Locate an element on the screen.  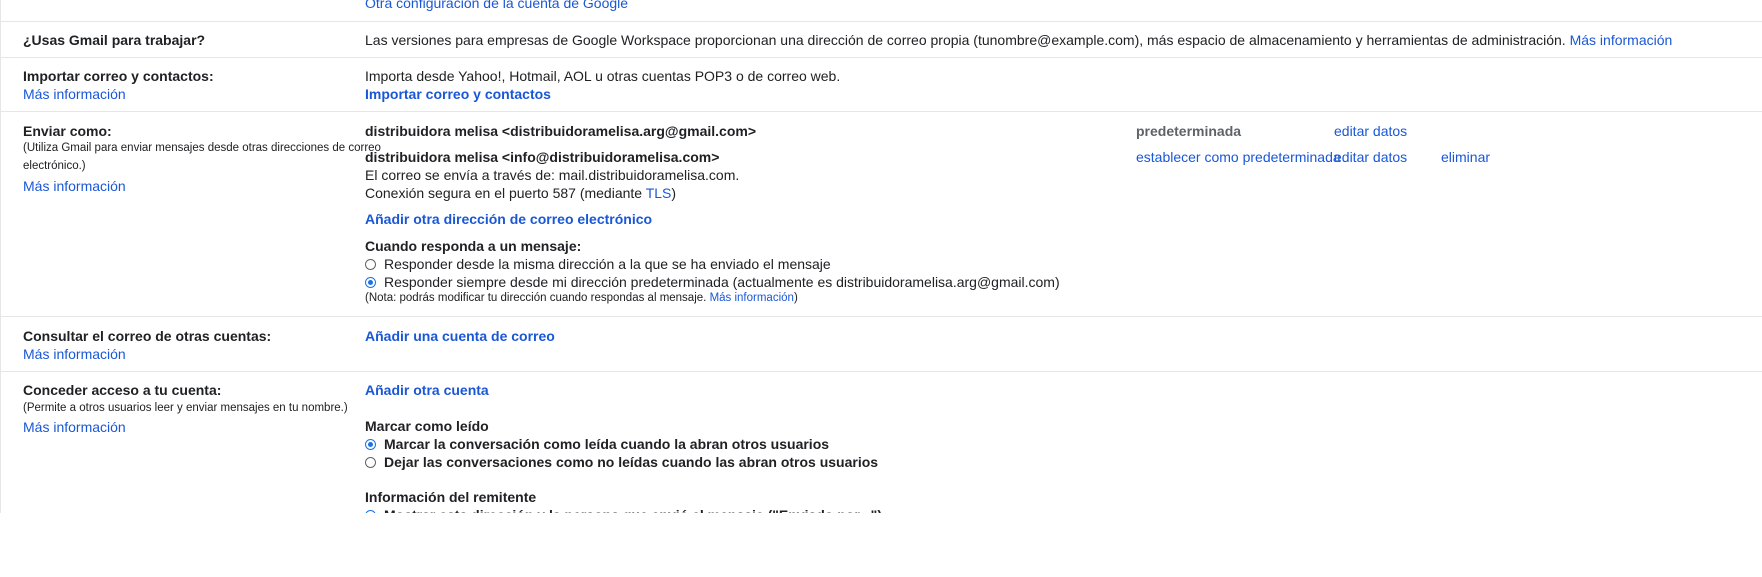
tls-link: TLS is located at coordinates (659, 193).